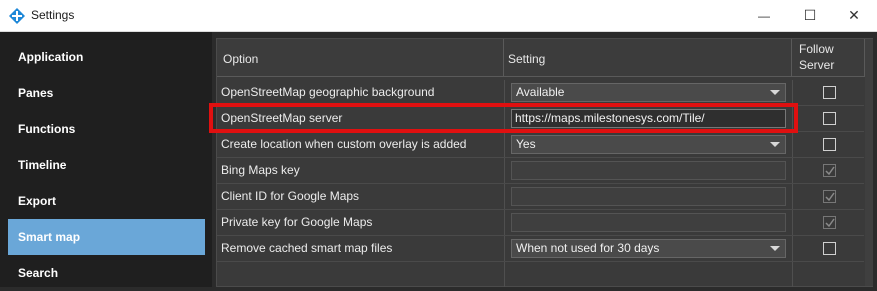  What do you see at coordinates (648, 92) in the screenshot?
I see `setting-dropdown: Available` at bounding box center [648, 92].